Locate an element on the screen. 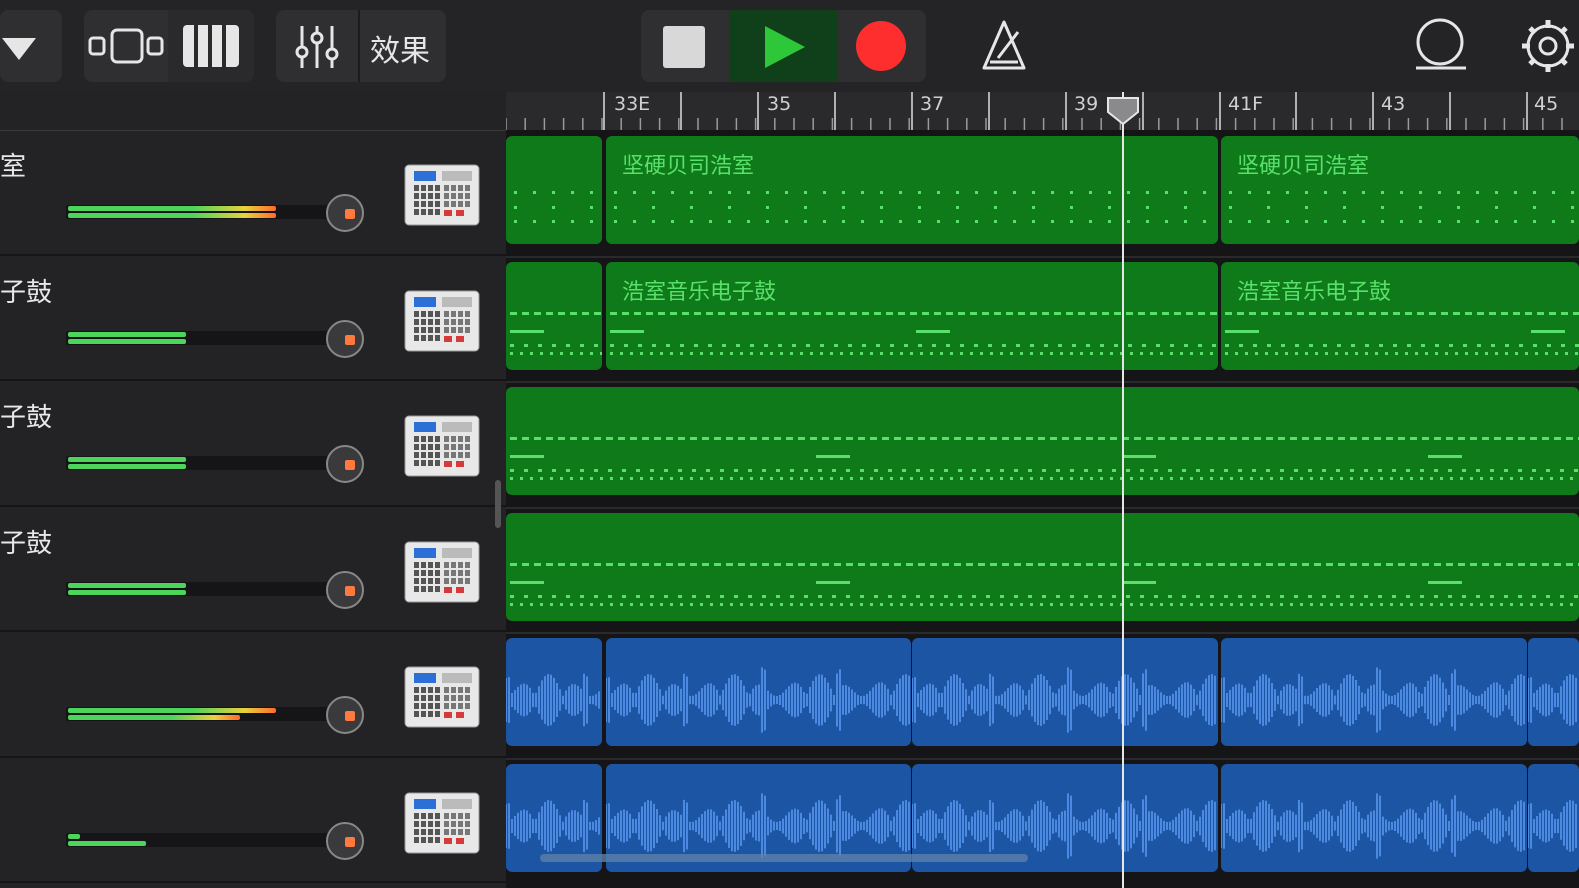 The height and width of the screenshot is (888, 1579). metronome-icon is located at coordinates (1004, 45).